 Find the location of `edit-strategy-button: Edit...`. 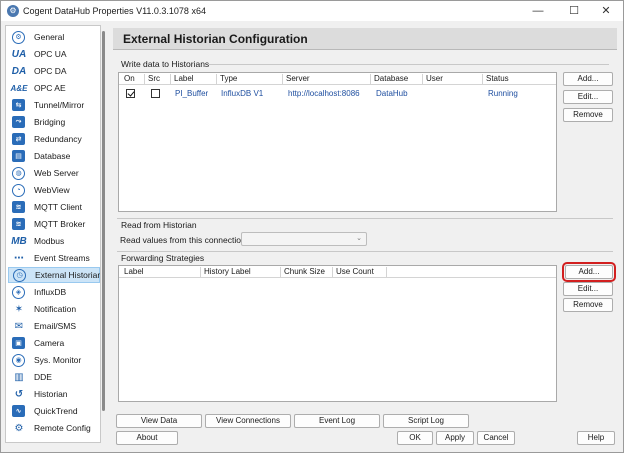

edit-strategy-button: Edit... is located at coordinates (588, 289).